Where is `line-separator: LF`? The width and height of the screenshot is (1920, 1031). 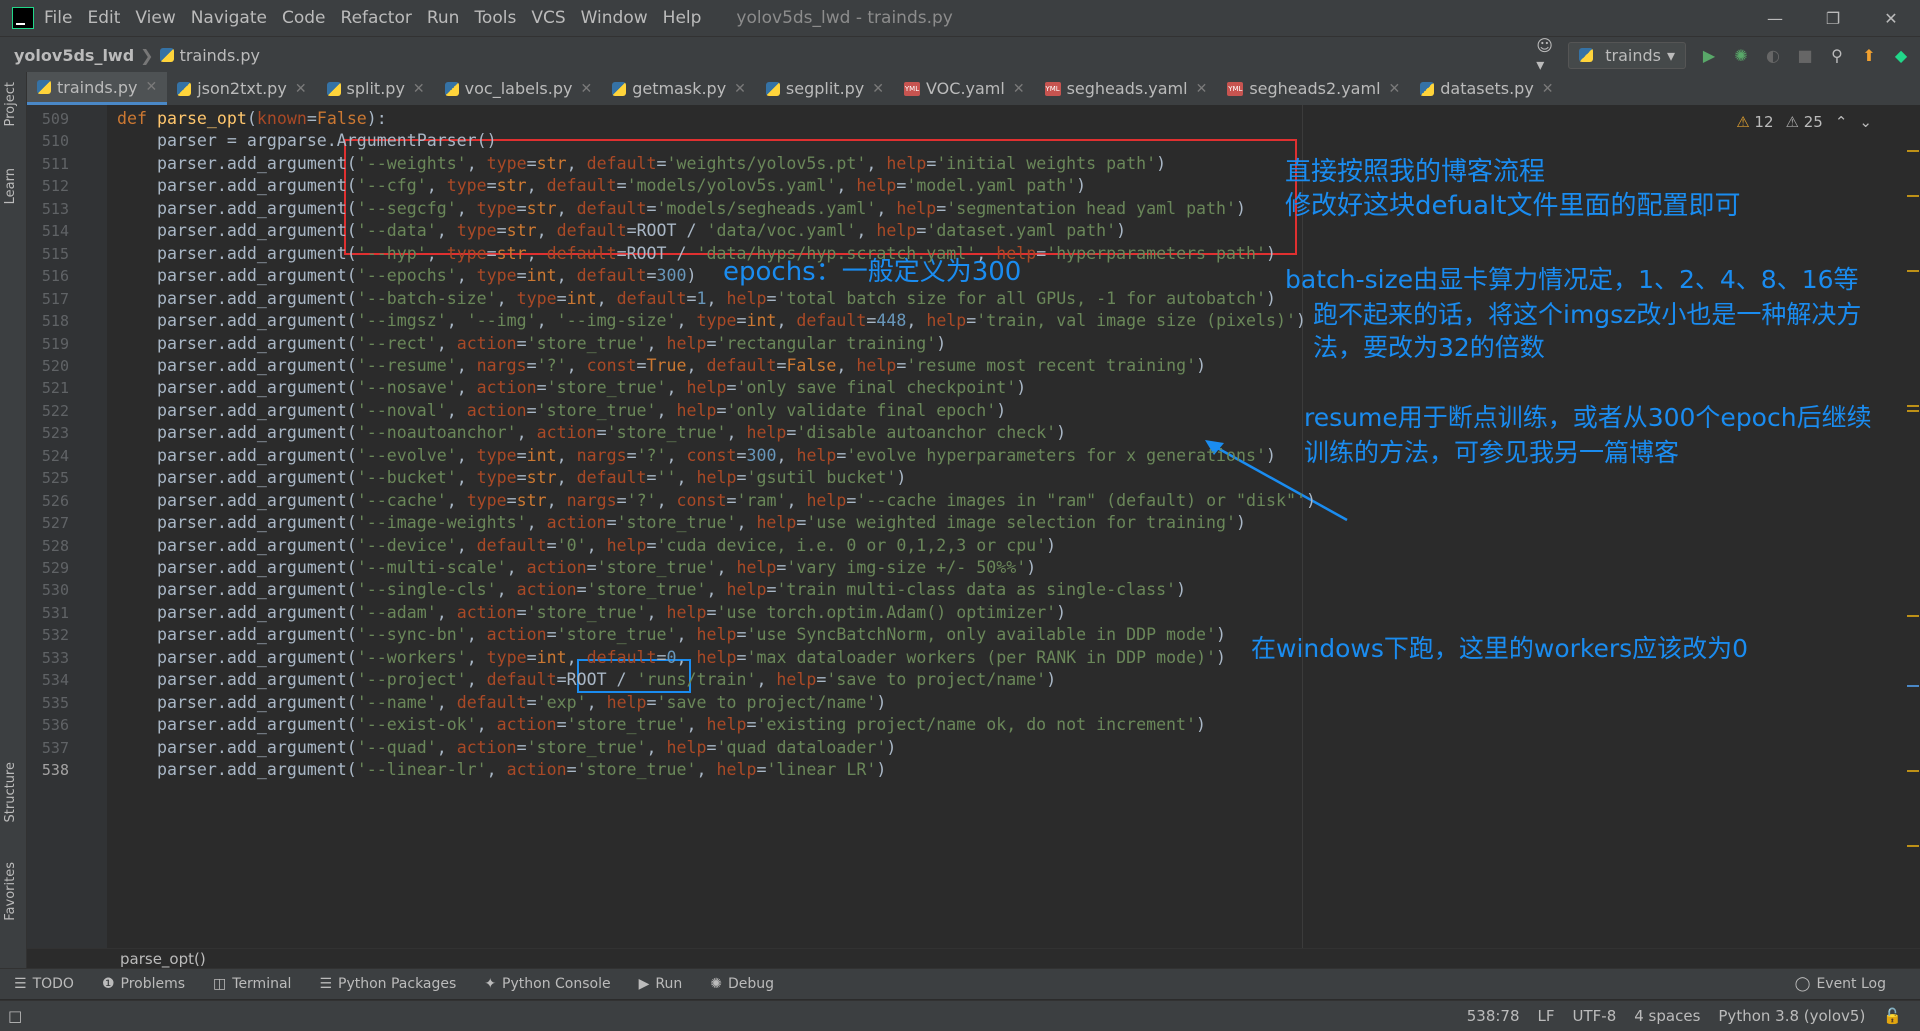
line-separator: LF is located at coordinates (1546, 1016).